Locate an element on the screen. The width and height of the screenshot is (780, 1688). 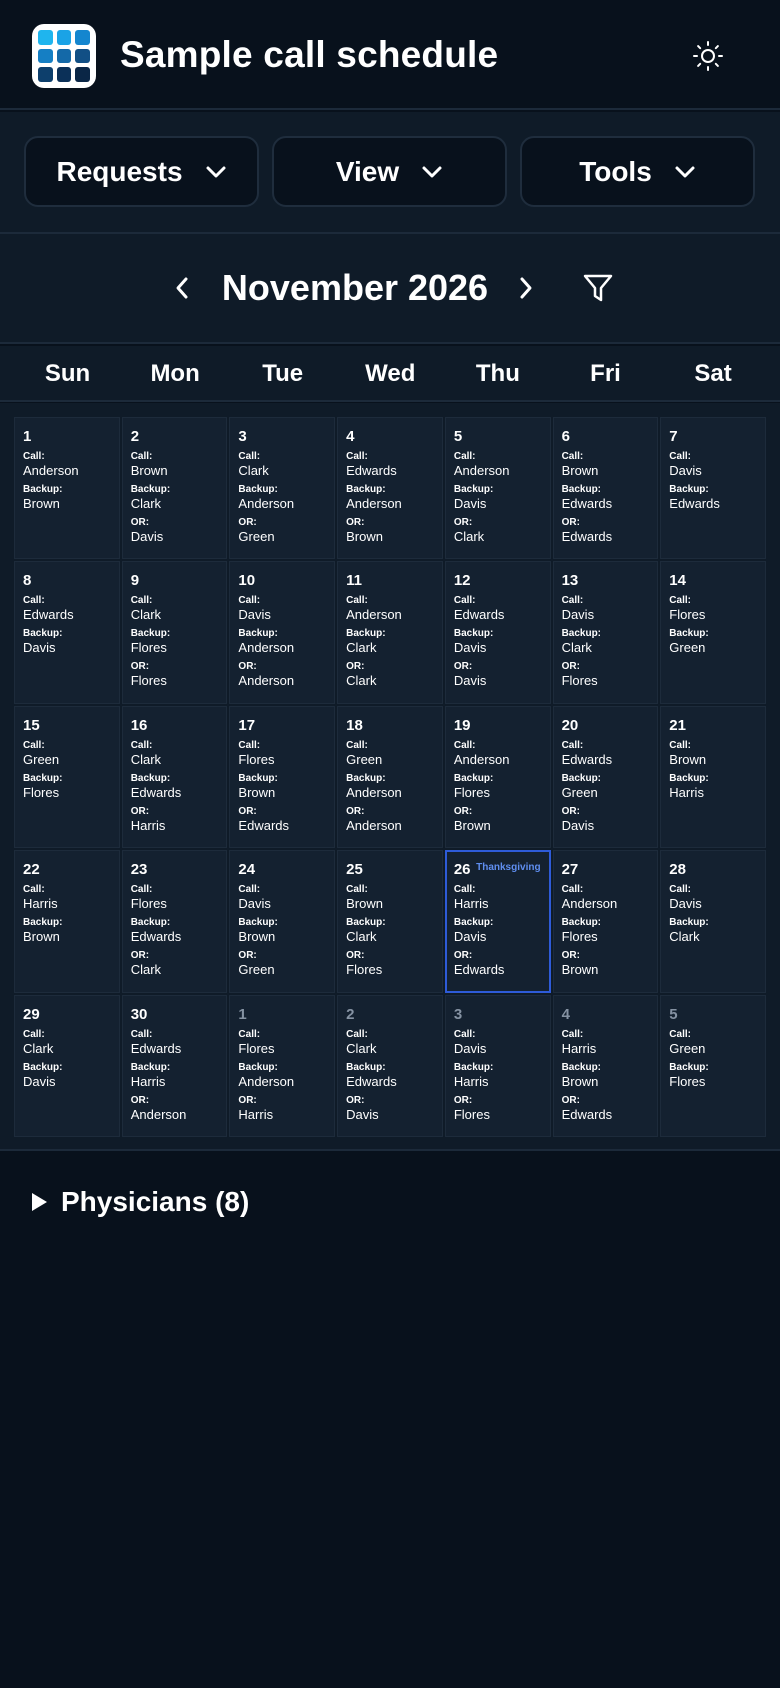
calendar-day-cell: 7 Call: Davis Backup: Edwards is located at coordinates (713, 488).